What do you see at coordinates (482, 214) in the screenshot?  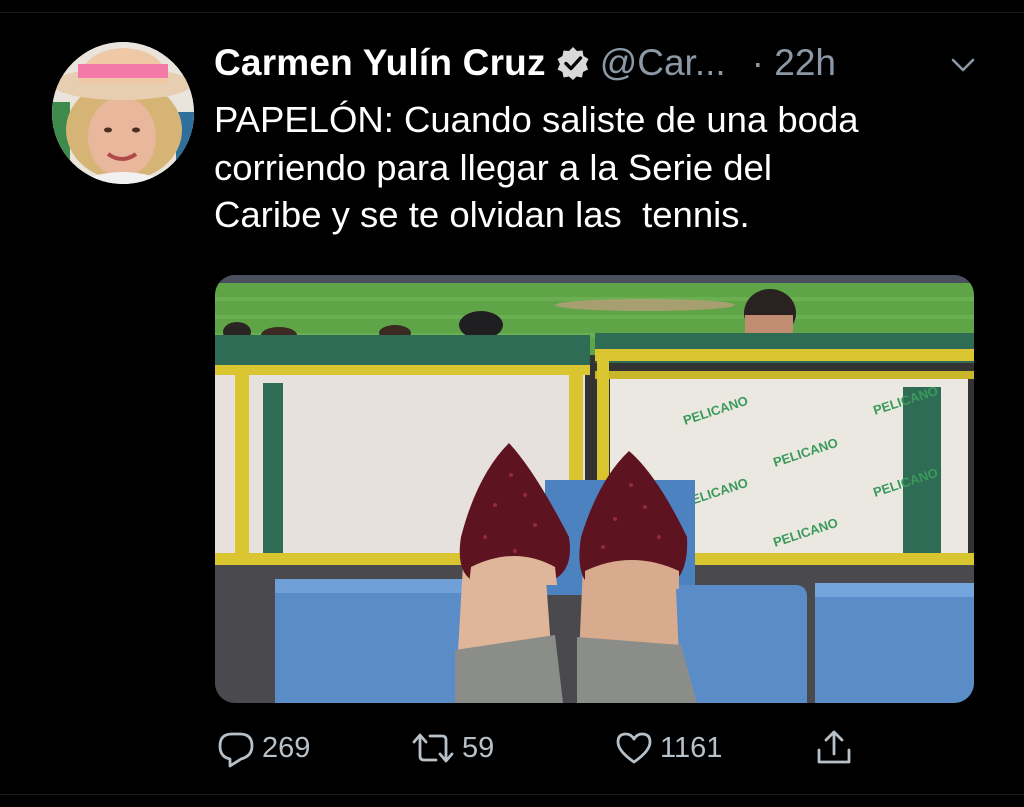 I see `tweet-text-line: Caribe y se te olvidan las tennis.` at bounding box center [482, 214].